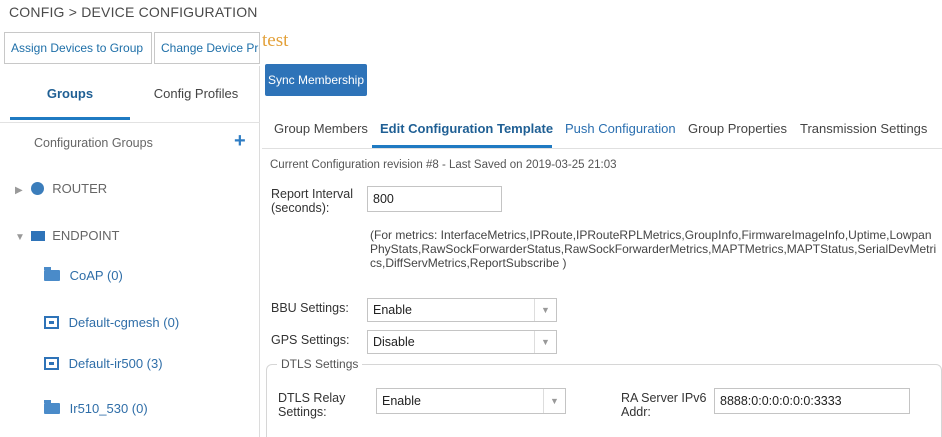 The image size is (942, 437). What do you see at coordinates (863, 128) in the screenshot?
I see `tab-transmission-settings: Transmission Settings` at bounding box center [863, 128].